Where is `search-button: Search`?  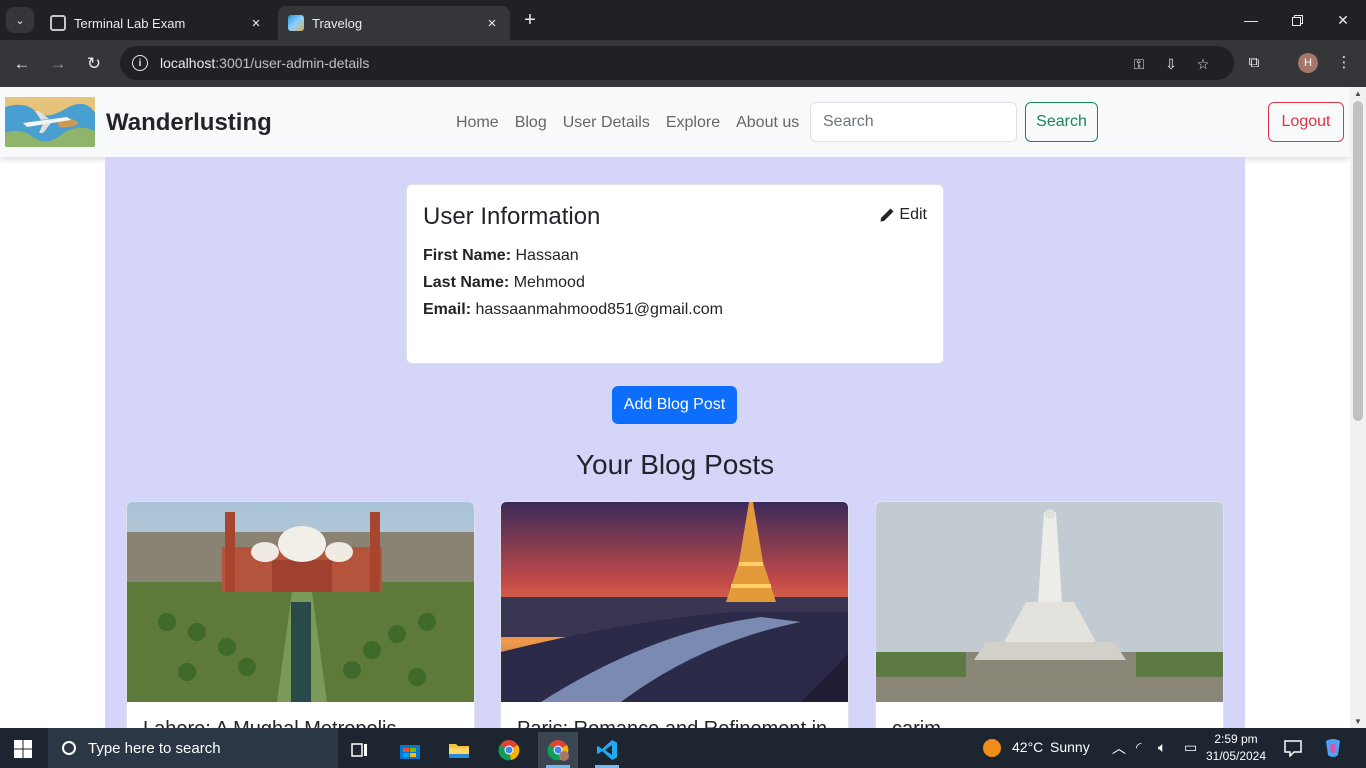 search-button: Search is located at coordinates (1061, 122).